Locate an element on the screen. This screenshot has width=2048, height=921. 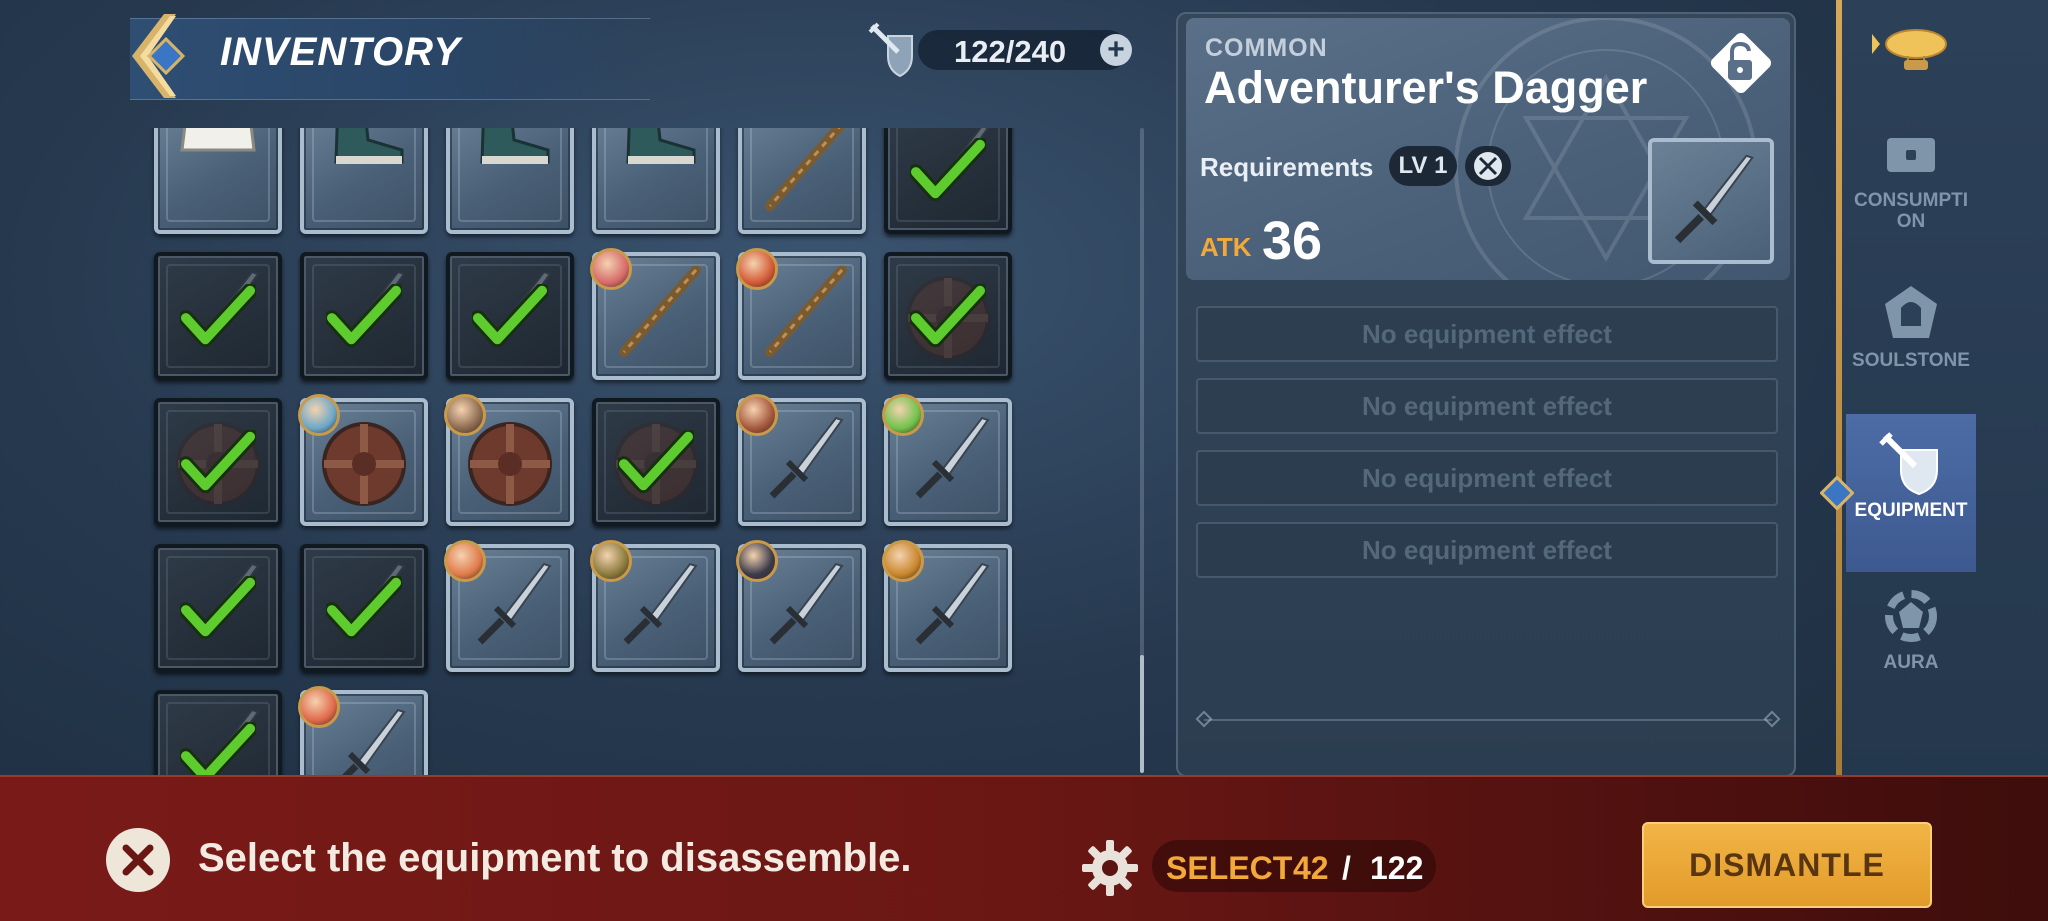
page-title: INVENTORY is located at coordinates (340, 52).